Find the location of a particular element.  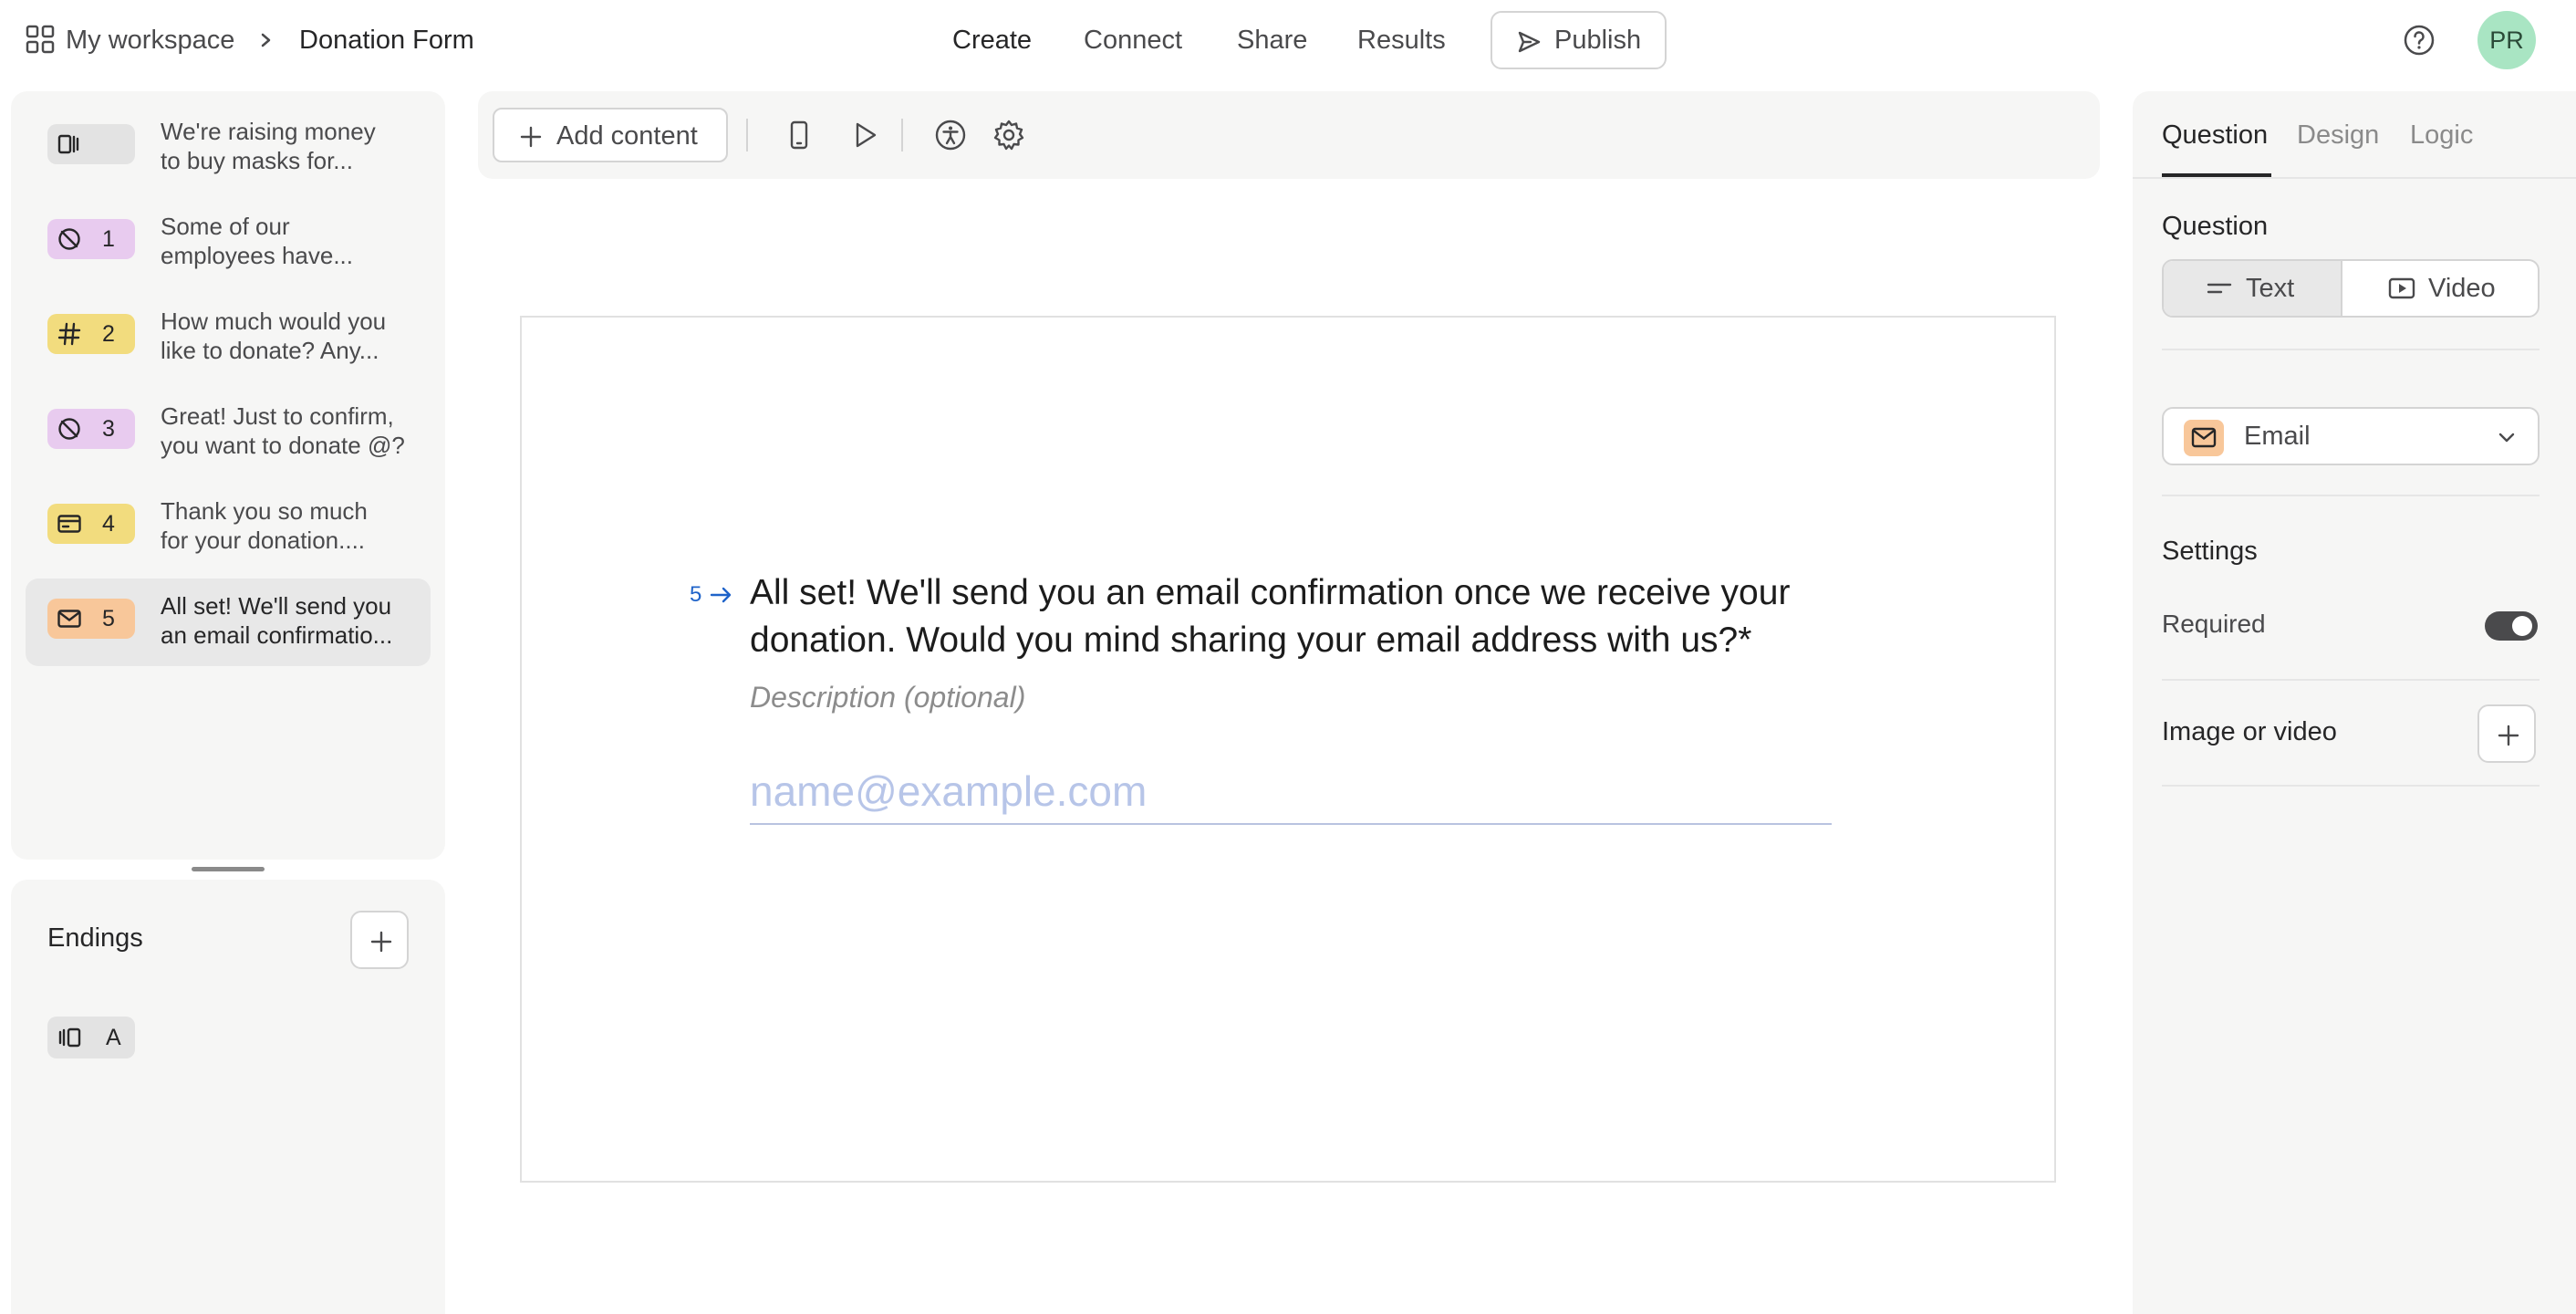

breadcrumb-workspace: My workspace is located at coordinates (150, 40).